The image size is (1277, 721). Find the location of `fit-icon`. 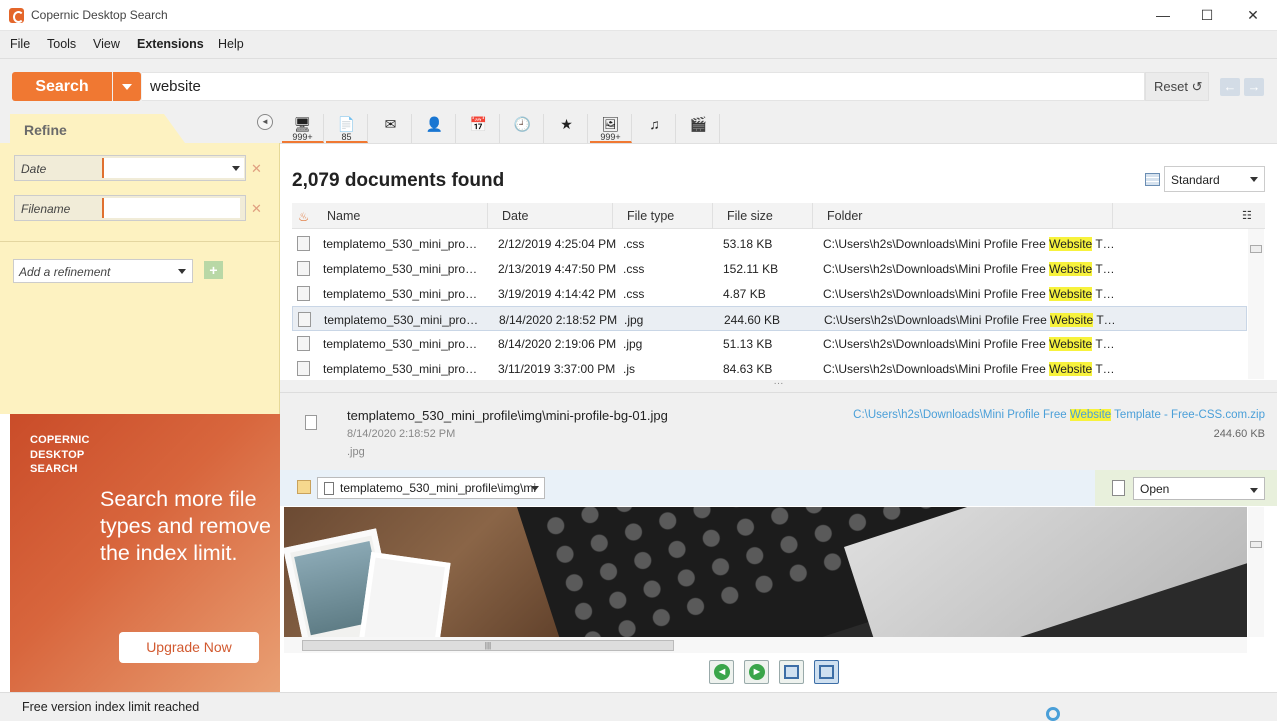

fit-icon is located at coordinates (791, 672).